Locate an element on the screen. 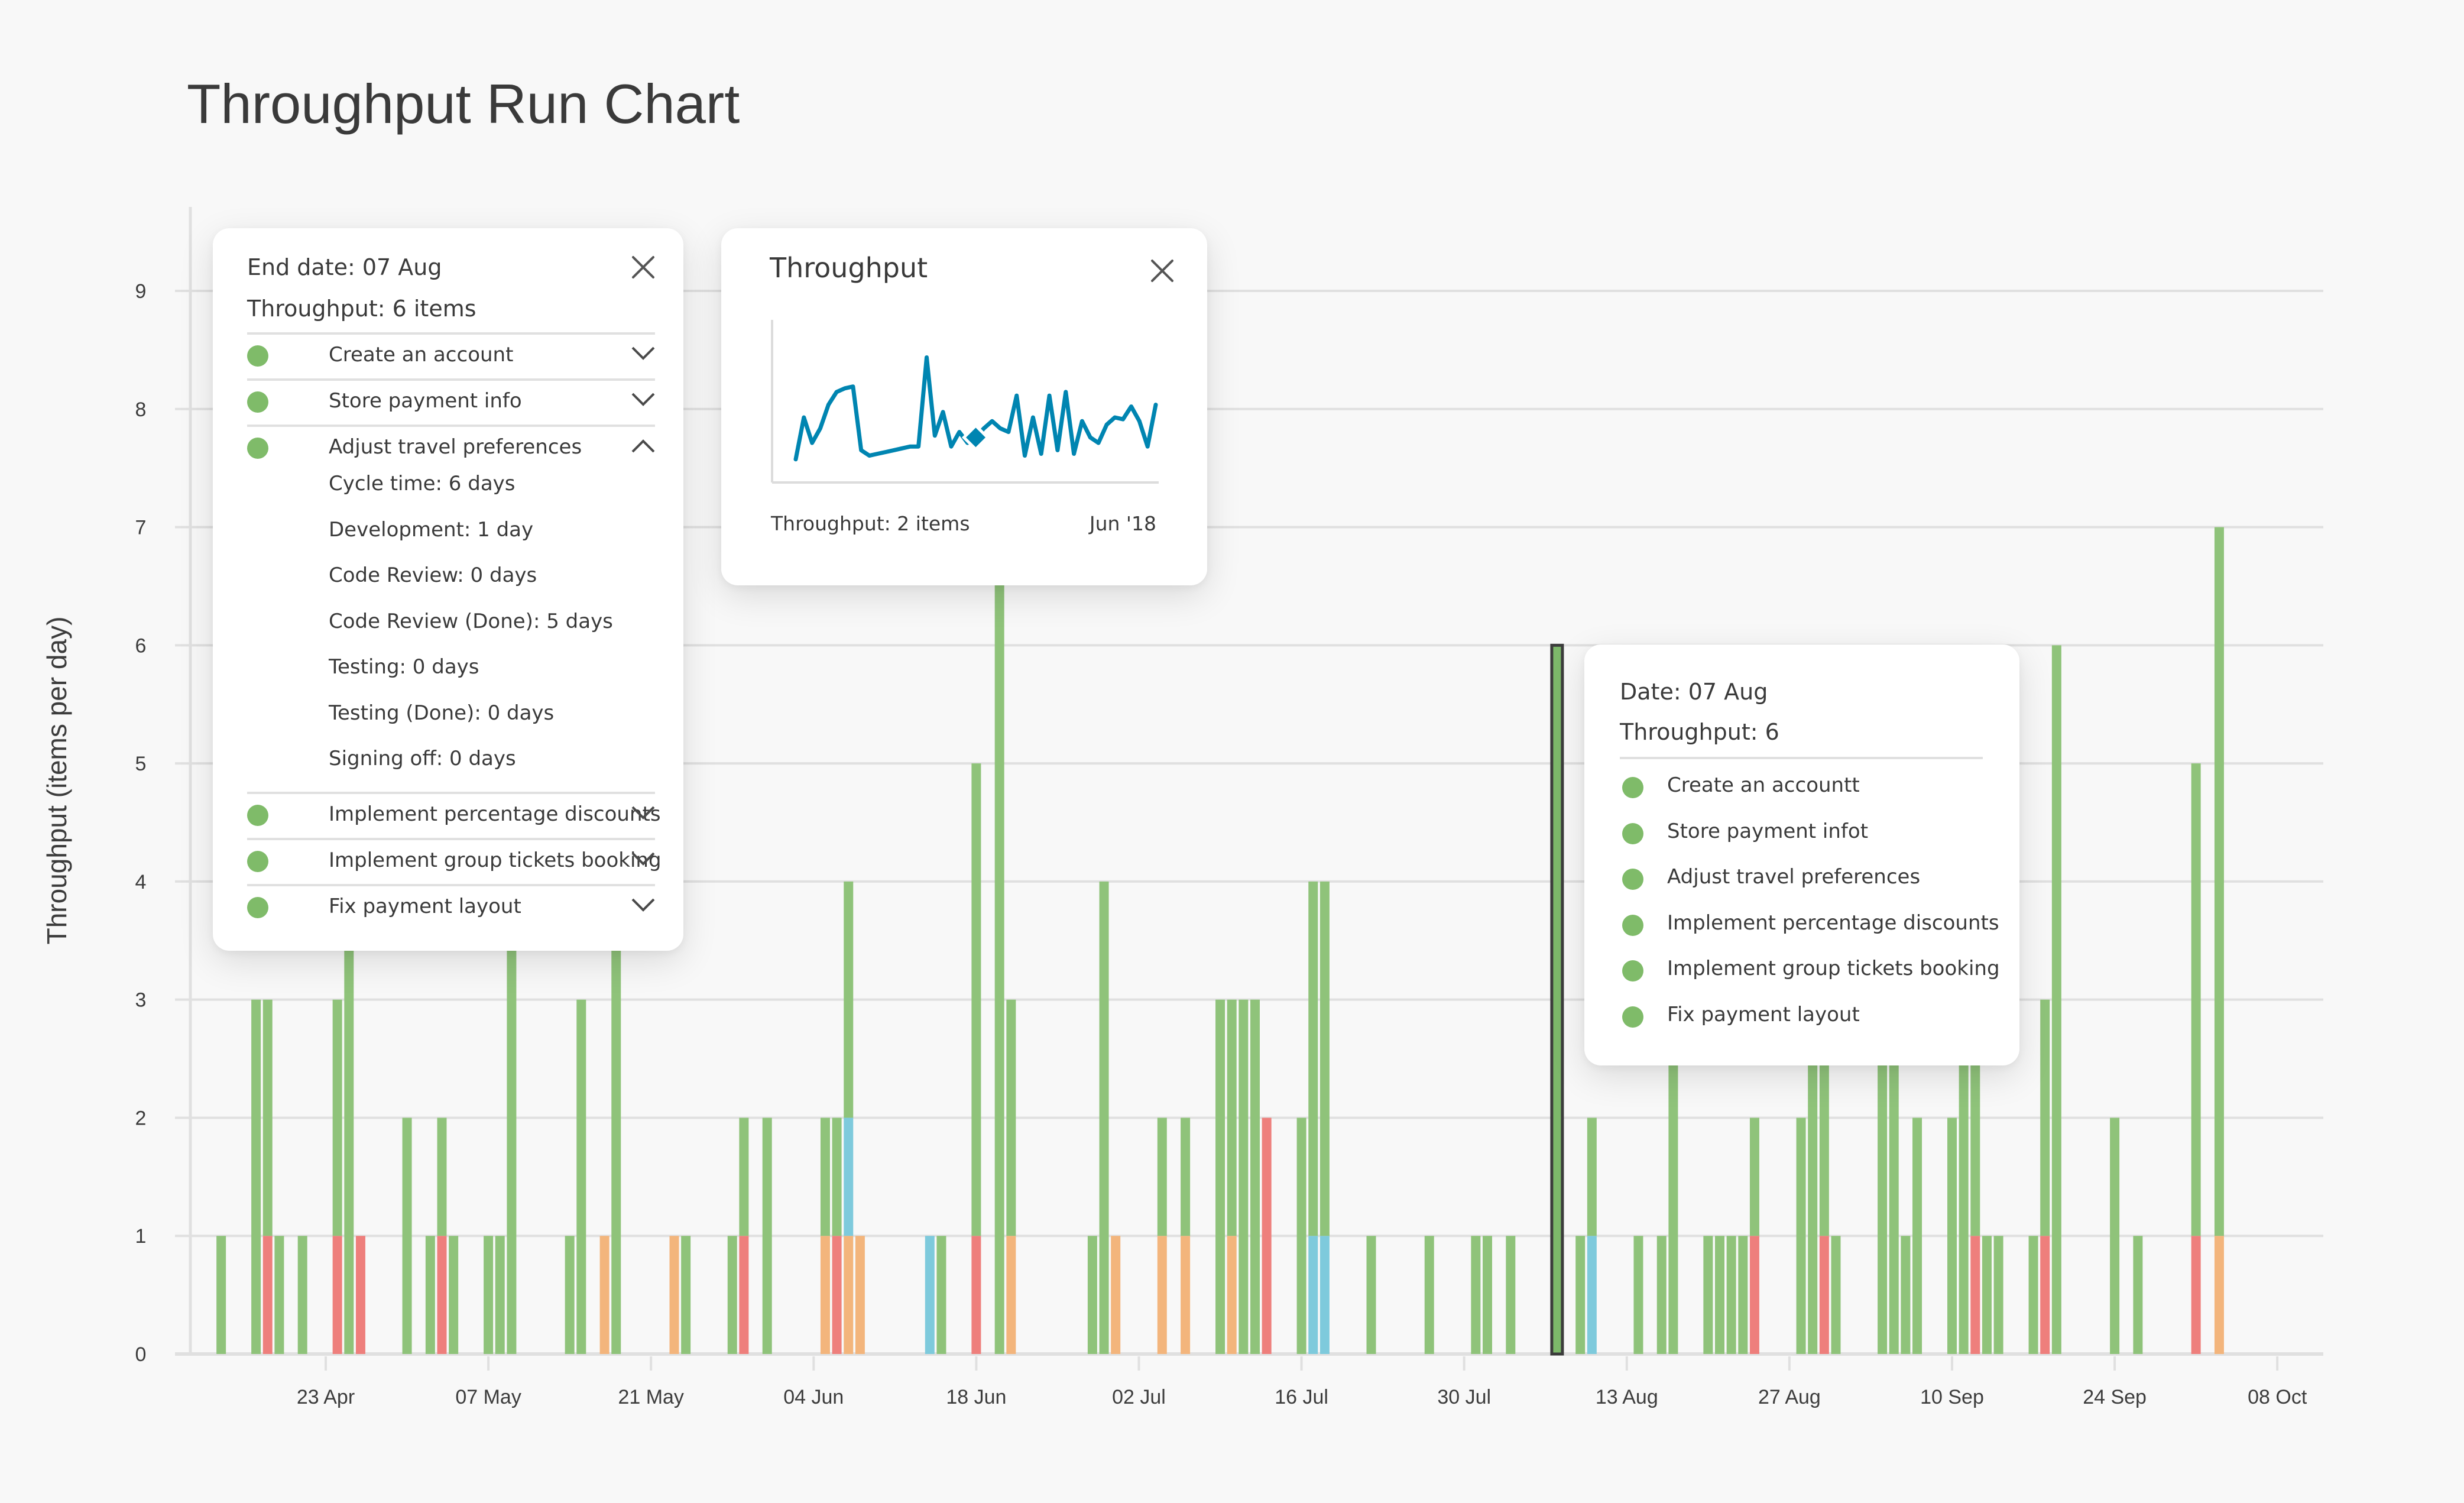  bar-segment-blue is located at coordinates (1313, 1295).